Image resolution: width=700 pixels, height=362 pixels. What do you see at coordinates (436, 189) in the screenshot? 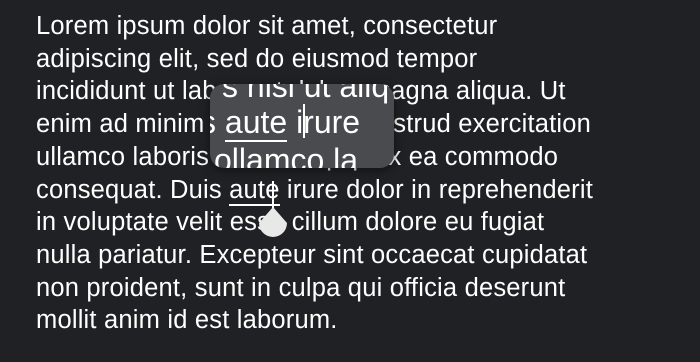
I see `text-line-6-end: irure dolor in reprehenderit` at bounding box center [436, 189].